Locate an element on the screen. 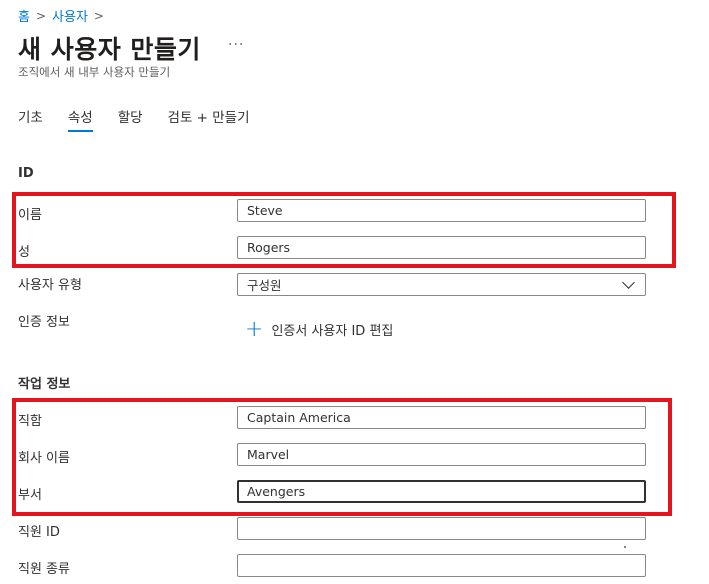  department-label: 부서 is located at coordinates (30, 495).